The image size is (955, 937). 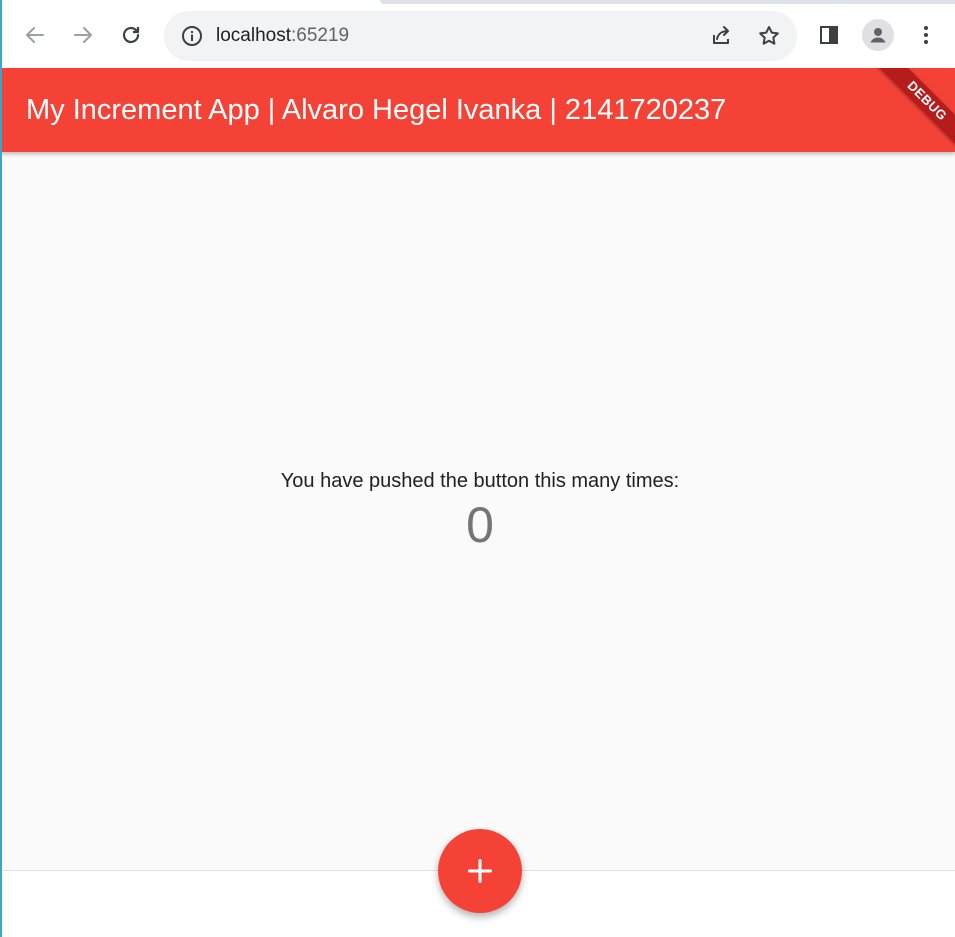 What do you see at coordinates (914, 110) in the screenshot?
I see `debug-banner: DEBUG` at bounding box center [914, 110].